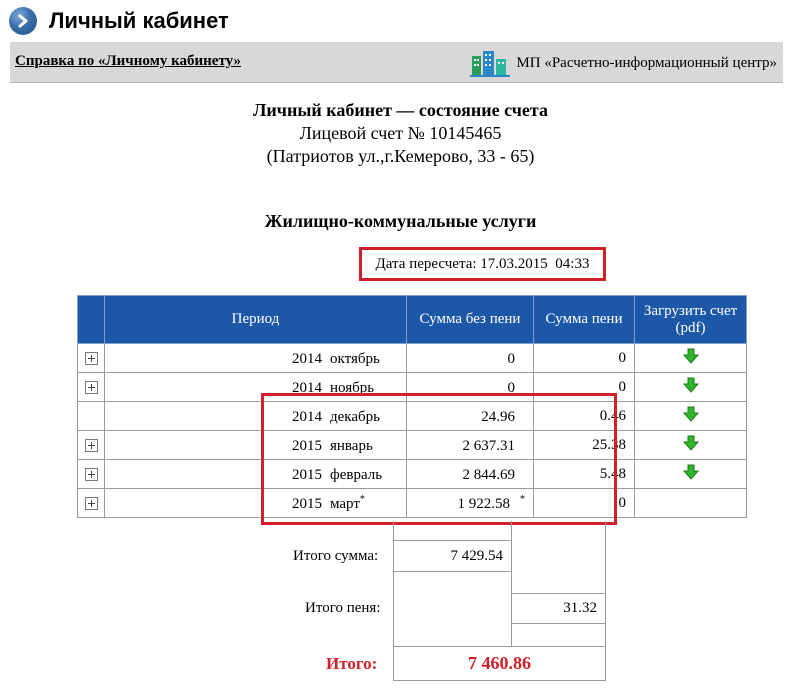 The width and height of the screenshot is (801, 695). I want to click on table-row: 2014 октябрь 0 0, so click(412, 358).